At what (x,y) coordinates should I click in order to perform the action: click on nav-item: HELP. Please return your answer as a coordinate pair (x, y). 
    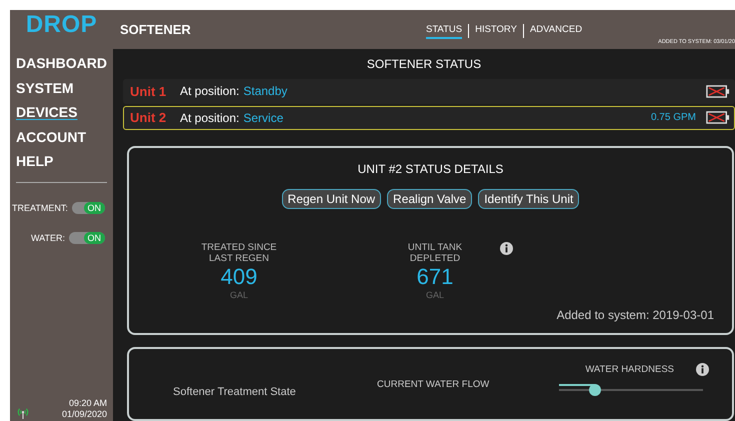
    Looking at the image, I should click on (61, 161).